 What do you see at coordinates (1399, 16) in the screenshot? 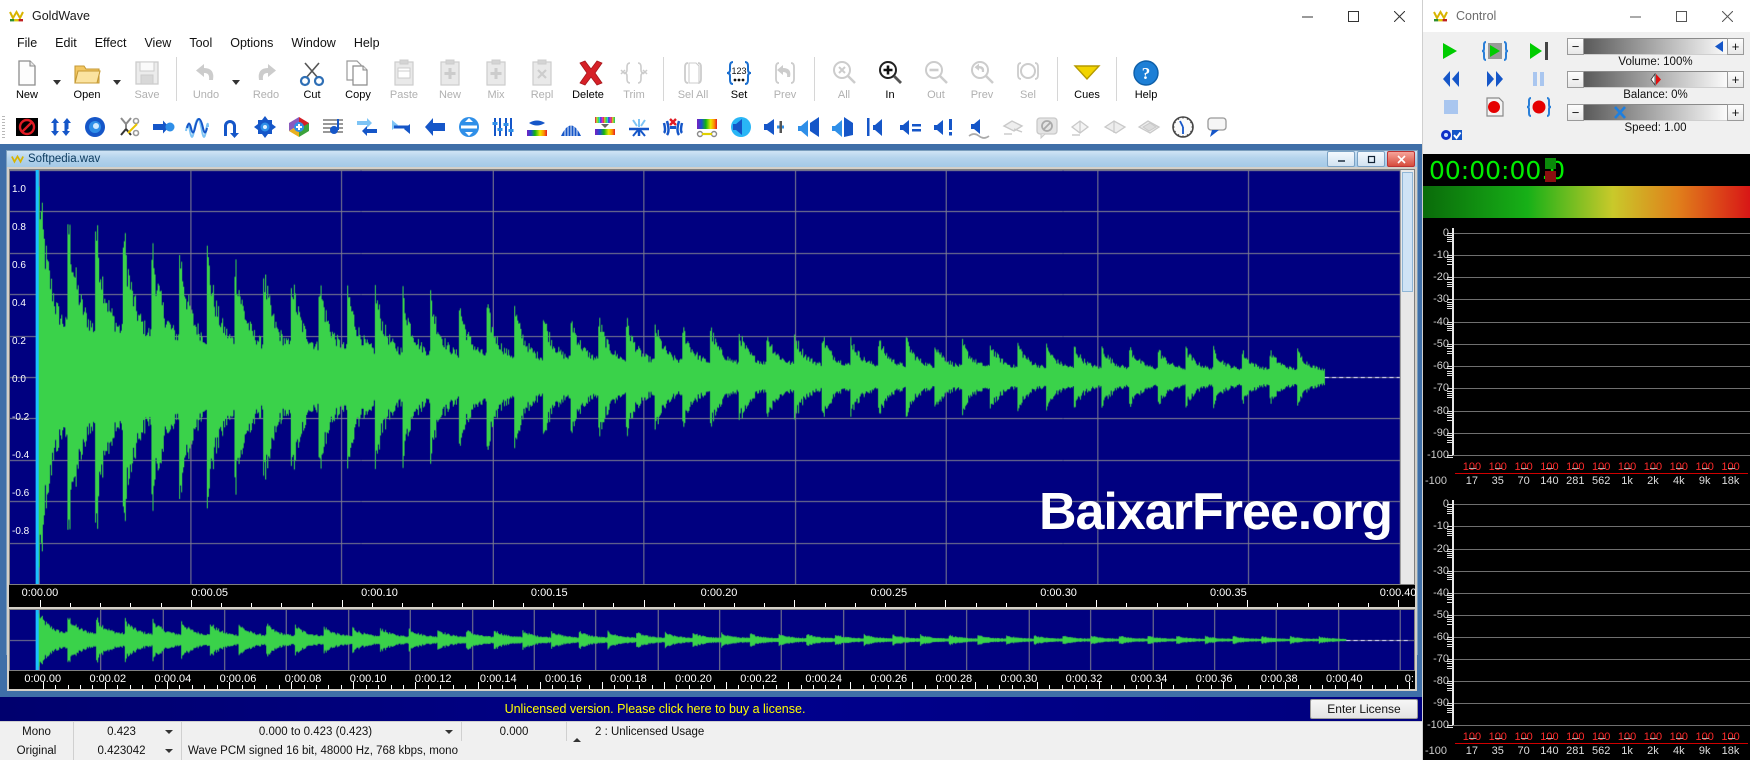
I see `close-button` at bounding box center [1399, 16].